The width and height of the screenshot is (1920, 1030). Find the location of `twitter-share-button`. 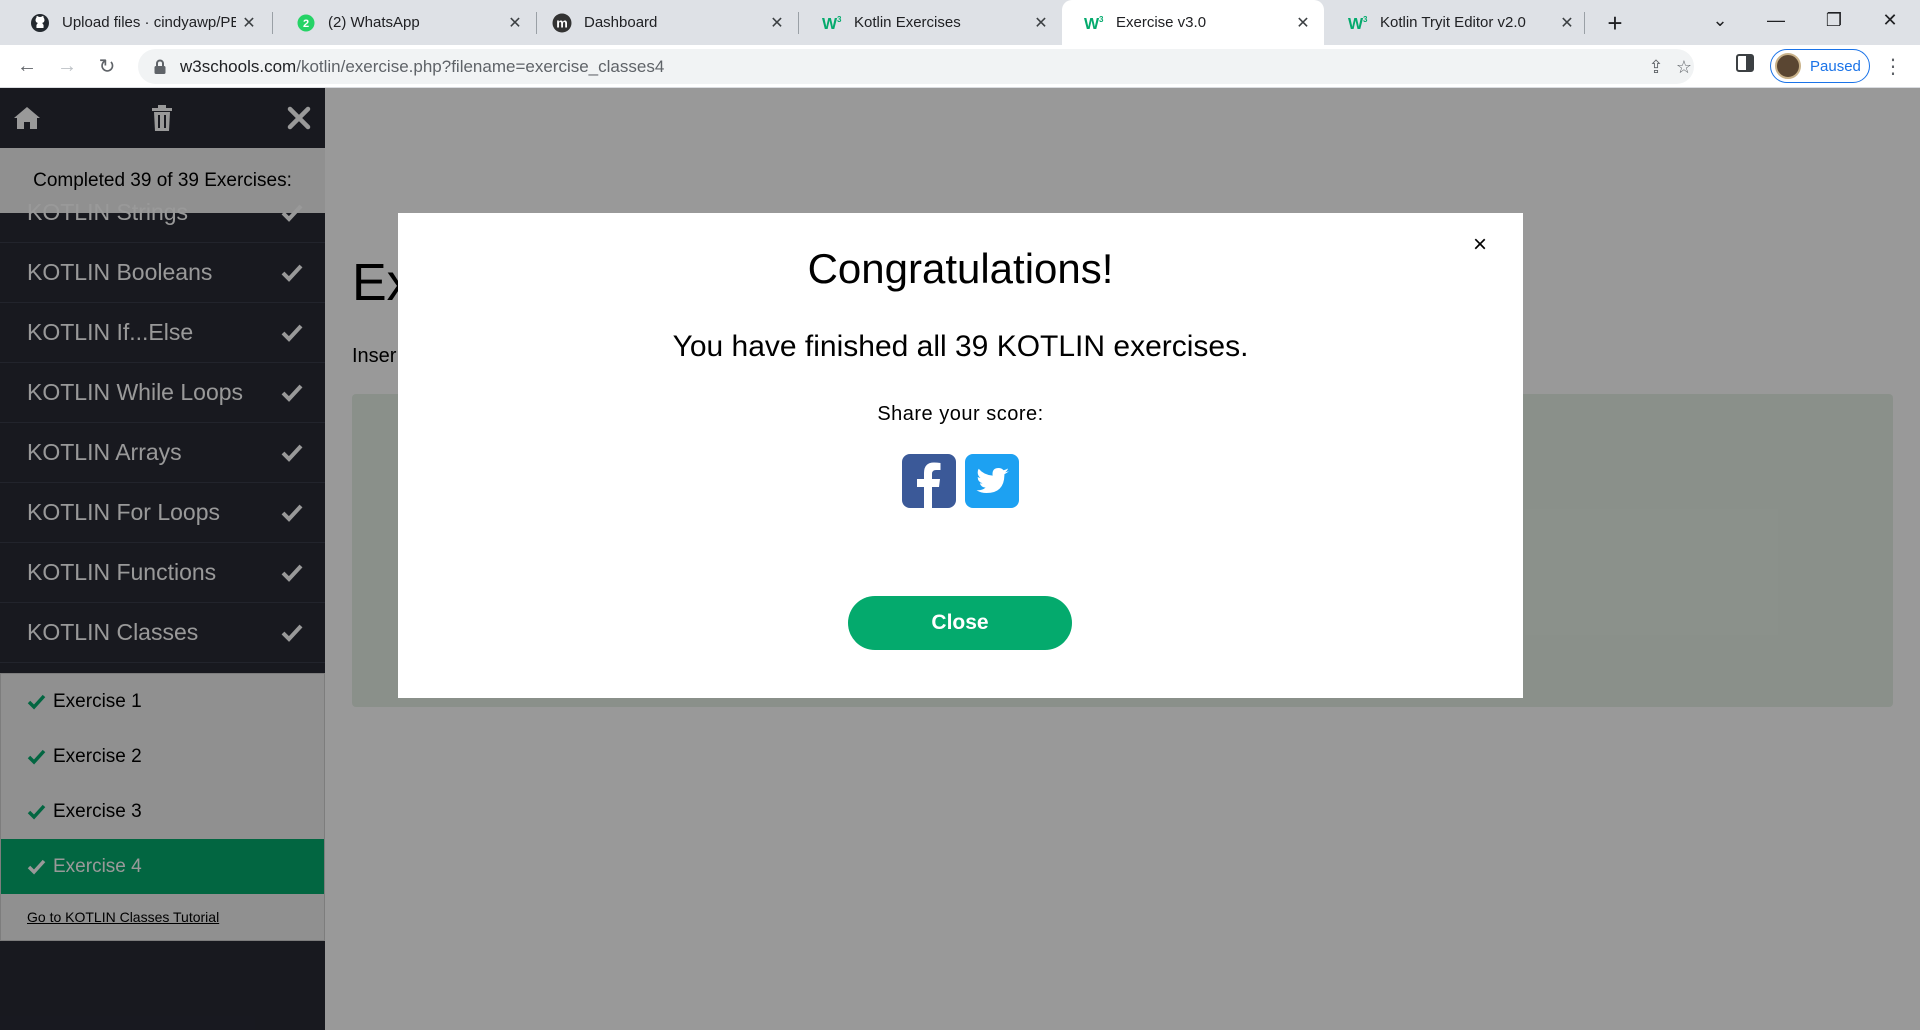

twitter-share-button is located at coordinates (992, 481).